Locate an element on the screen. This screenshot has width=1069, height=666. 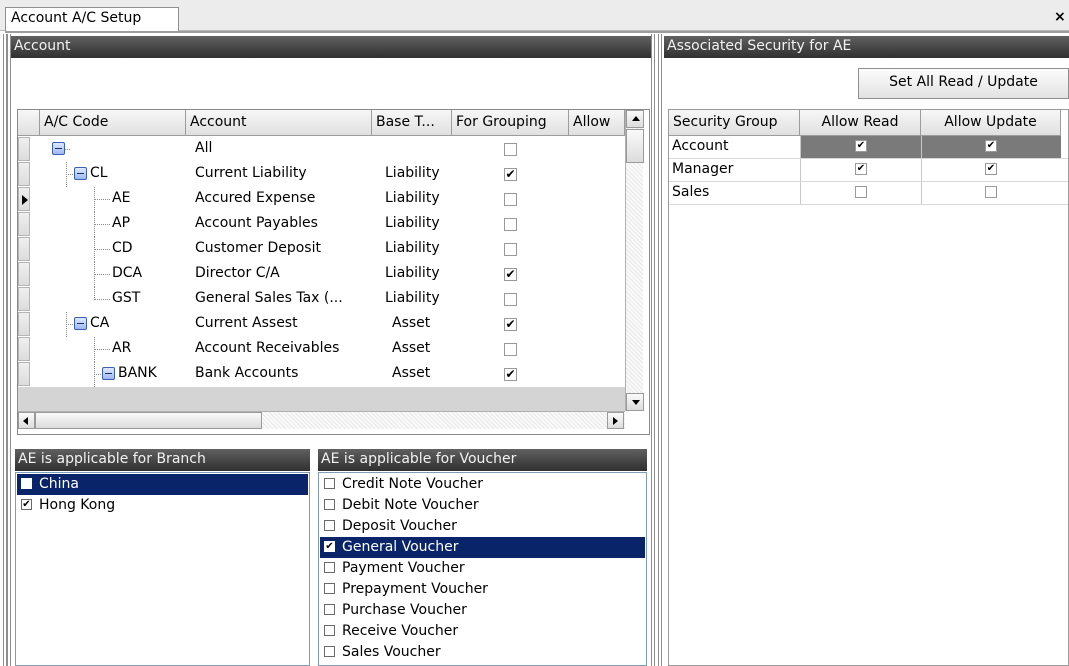
voucher-list-item: Payment Voucher is located at coordinates (482, 568).